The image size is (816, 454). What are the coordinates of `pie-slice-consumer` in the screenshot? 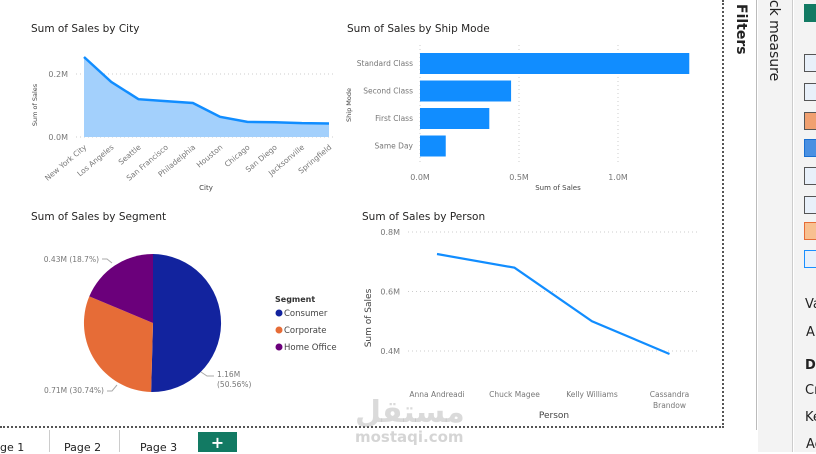 It's located at (186, 323).